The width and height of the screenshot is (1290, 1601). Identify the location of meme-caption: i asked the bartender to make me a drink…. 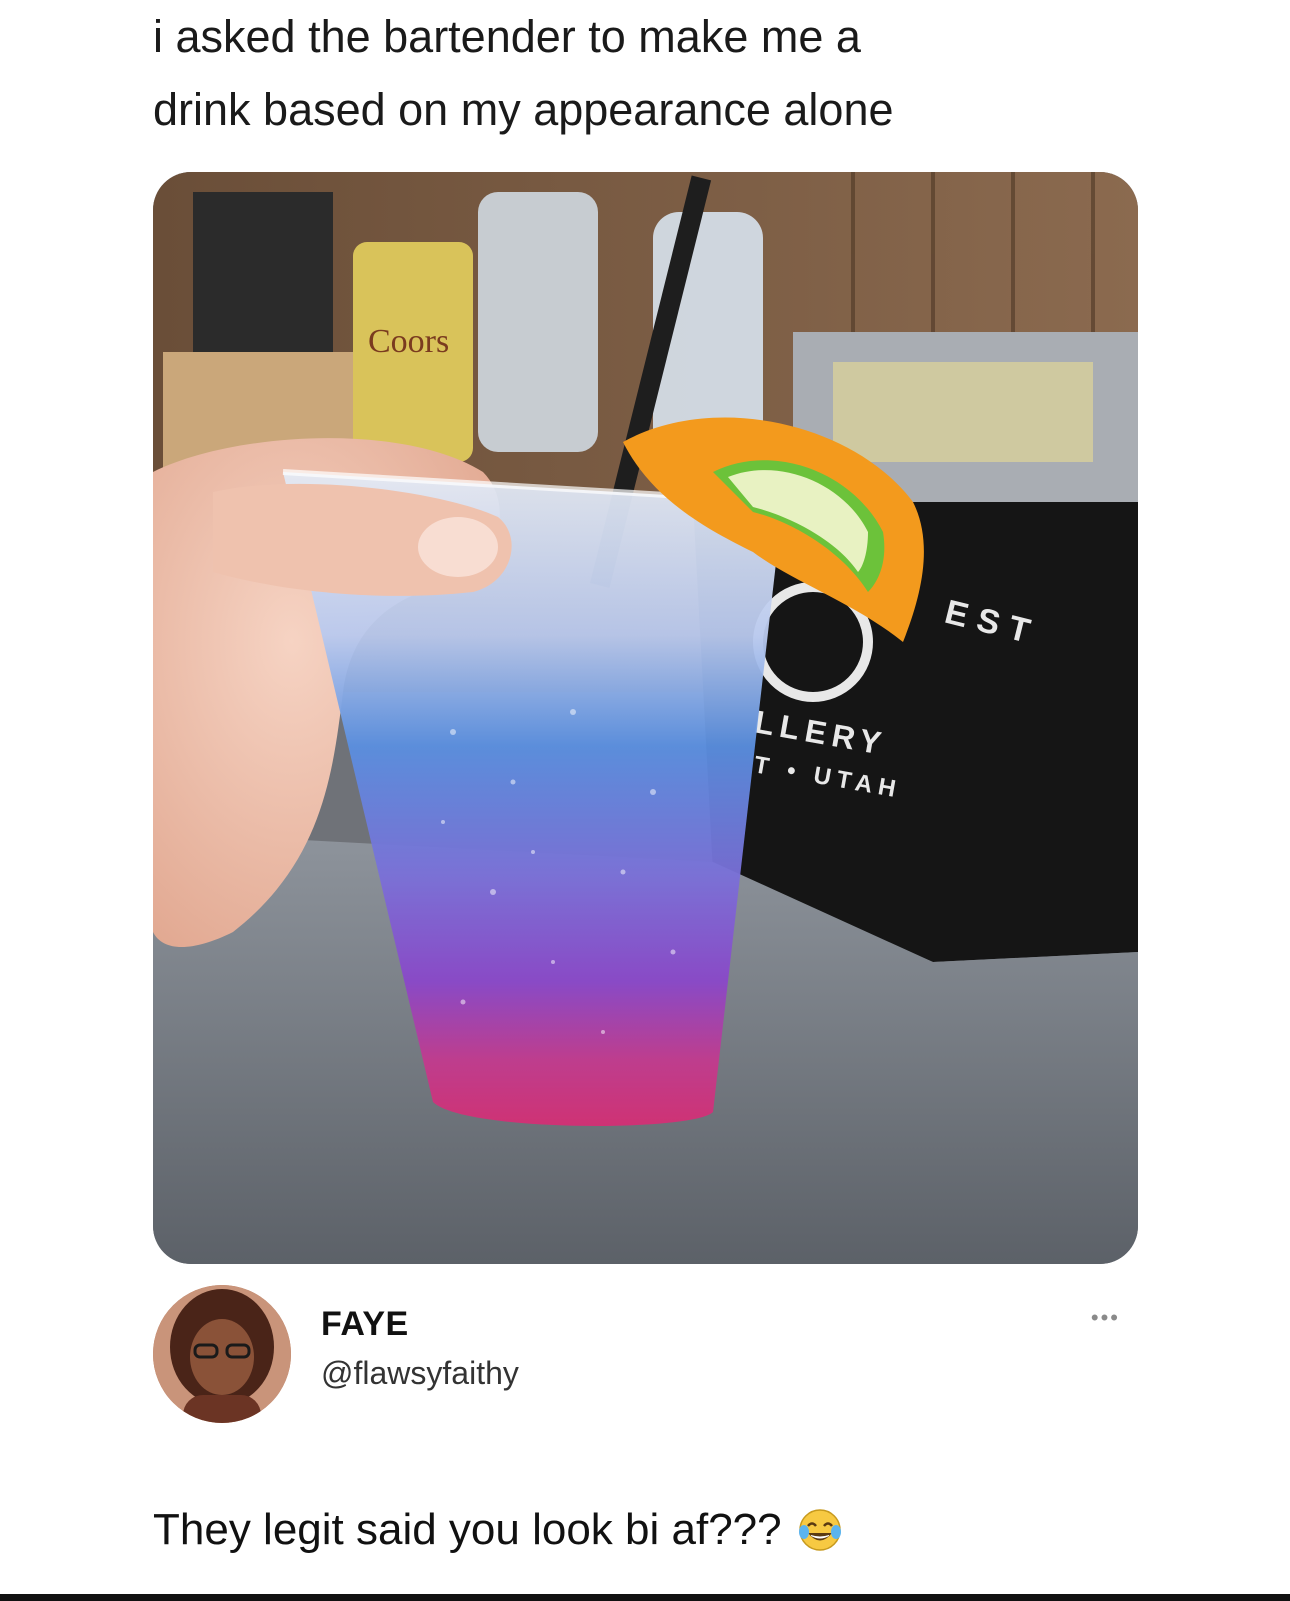
(653, 73).